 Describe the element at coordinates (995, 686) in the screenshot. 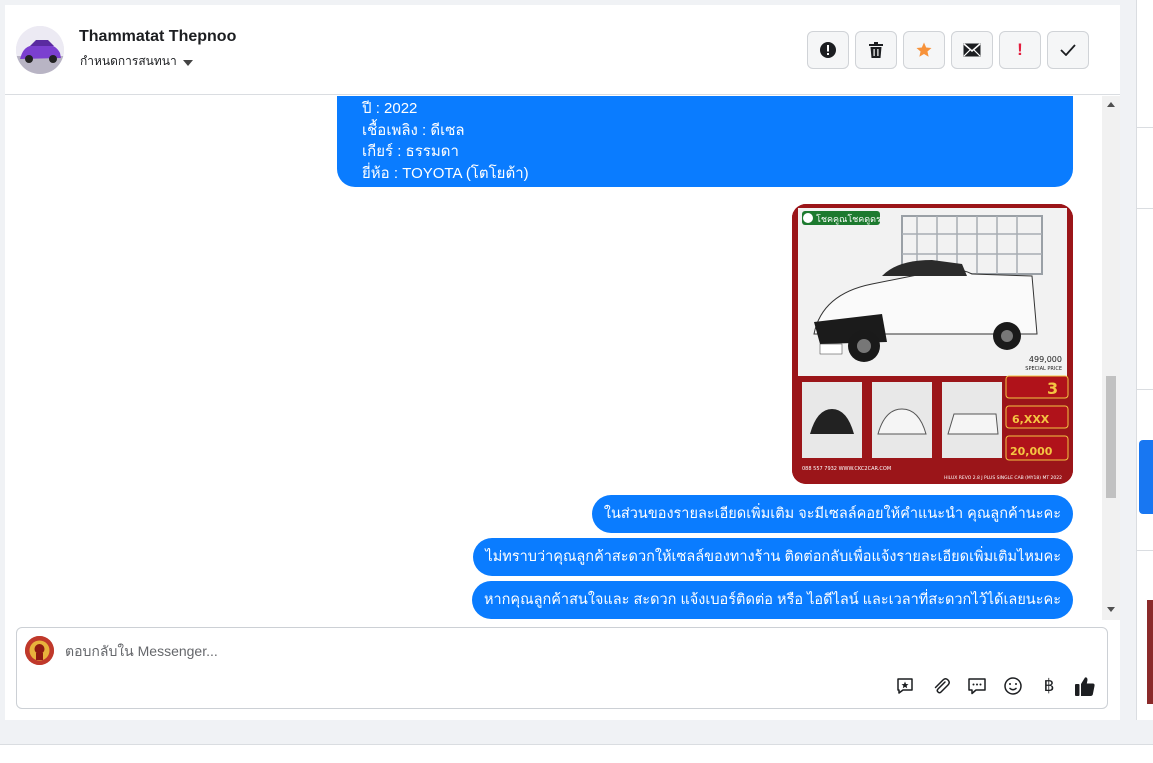

I see `composer-toolbar: ฿` at that location.